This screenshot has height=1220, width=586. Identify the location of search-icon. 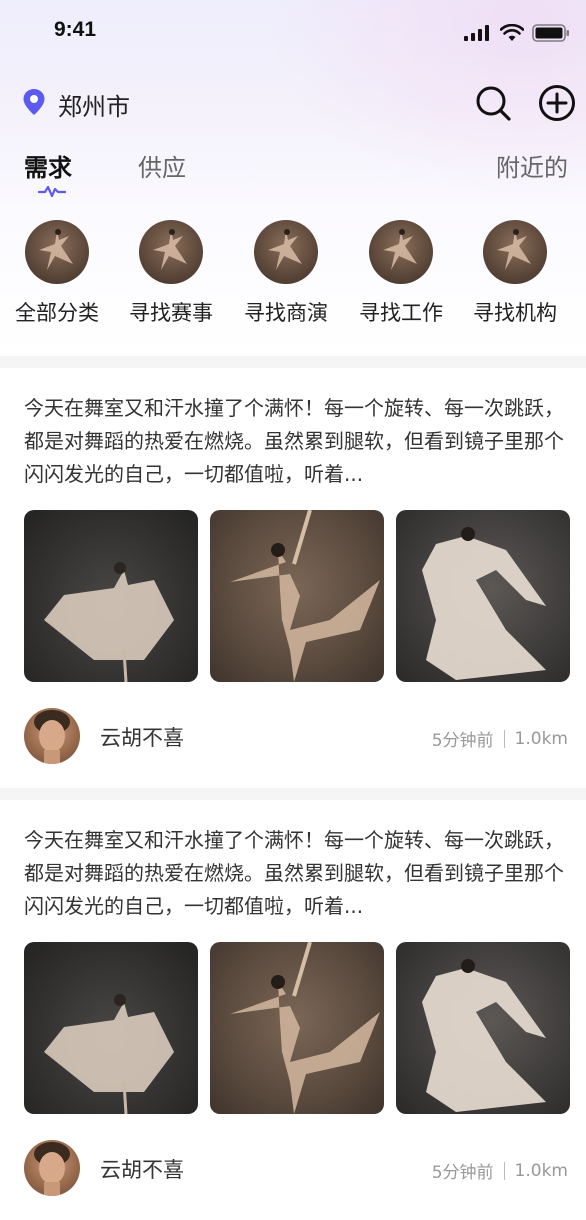
(493, 103).